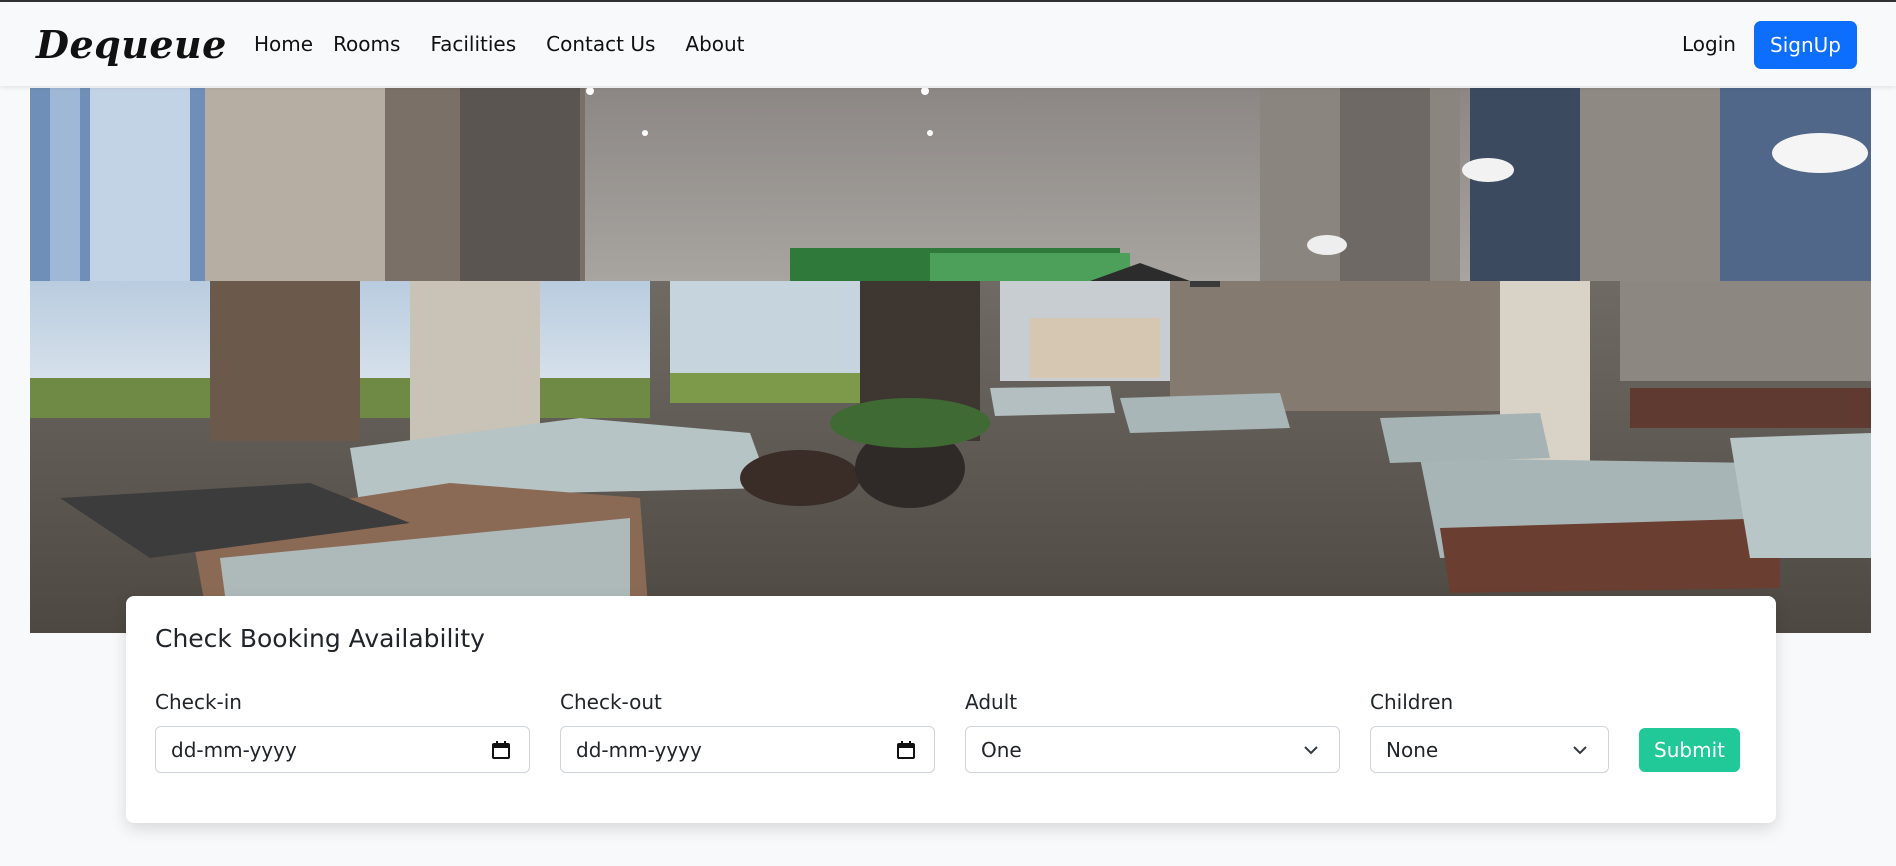 The height and width of the screenshot is (866, 1896). What do you see at coordinates (366, 44) in the screenshot?
I see `nav-link-rooms: Rooms` at bounding box center [366, 44].